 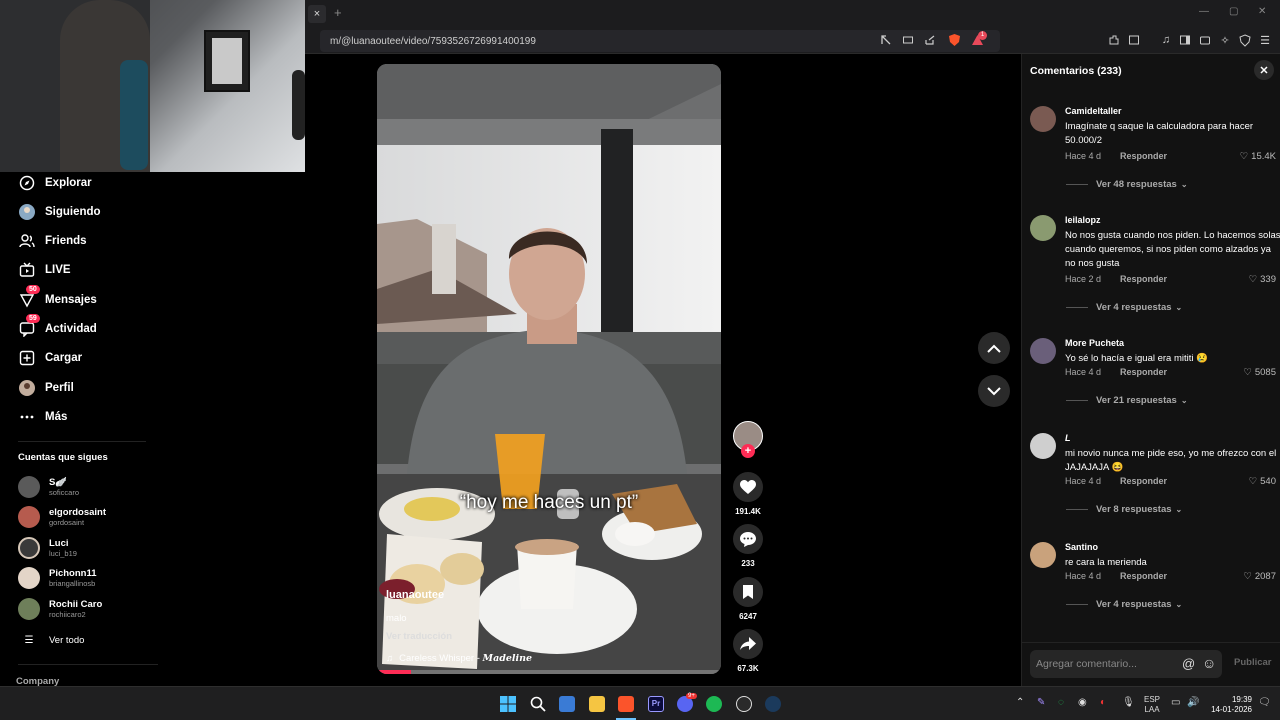 I want to click on volume-icon: 🔊, so click(x=1193, y=702).